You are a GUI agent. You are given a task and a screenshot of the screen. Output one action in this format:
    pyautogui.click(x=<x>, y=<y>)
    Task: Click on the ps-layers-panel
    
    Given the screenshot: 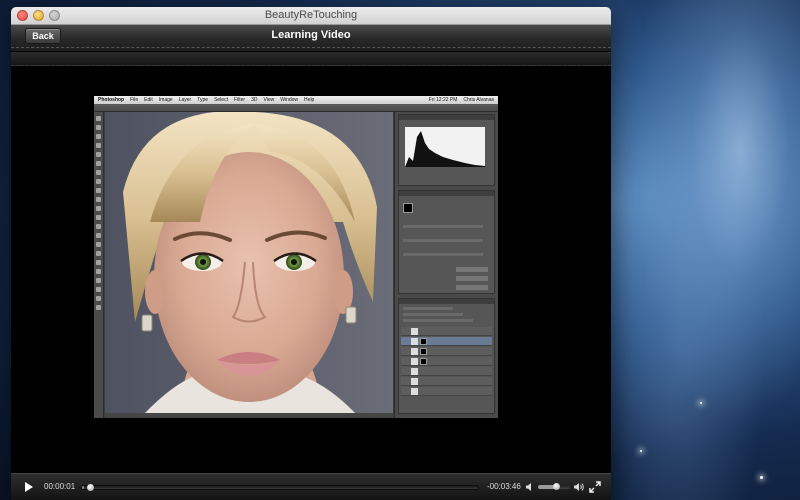 What is the action you would take?
    pyautogui.click(x=446, y=356)
    